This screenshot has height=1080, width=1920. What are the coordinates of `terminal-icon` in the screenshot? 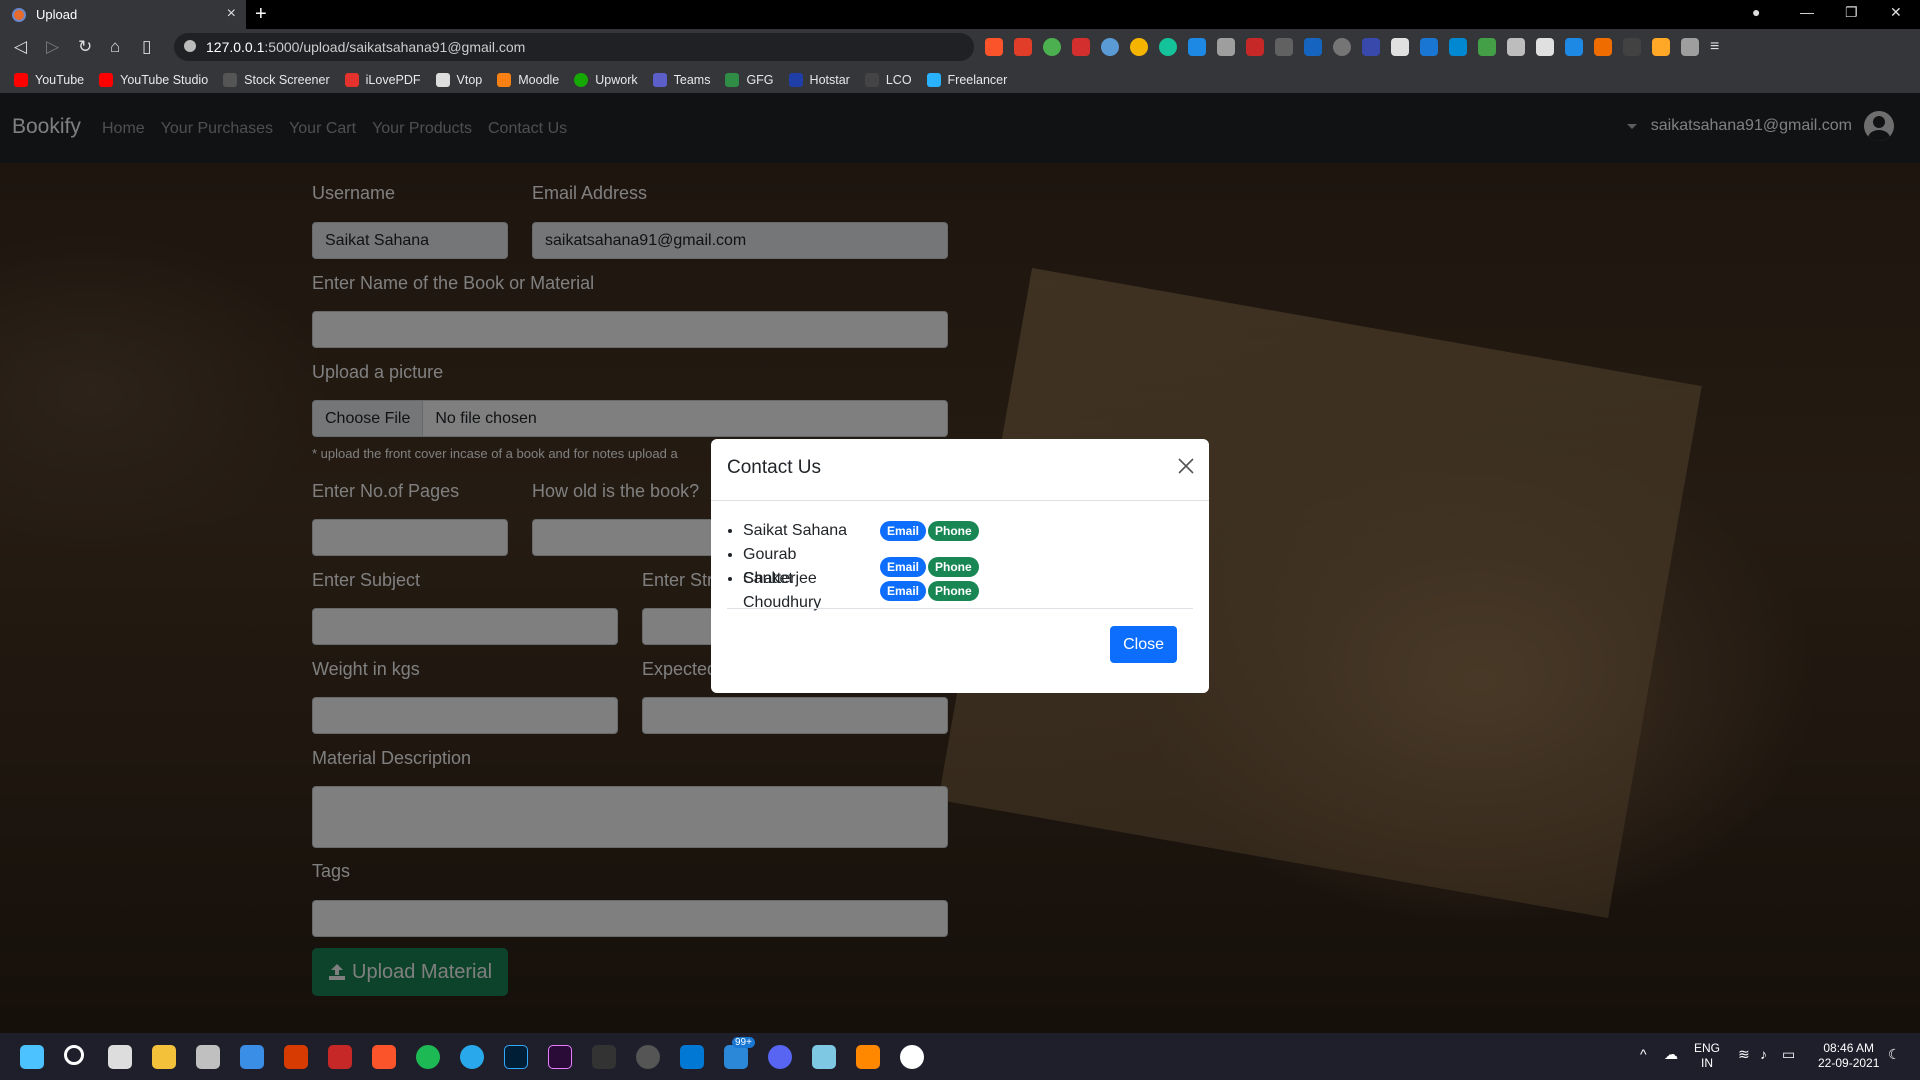 It's located at (604, 1057).